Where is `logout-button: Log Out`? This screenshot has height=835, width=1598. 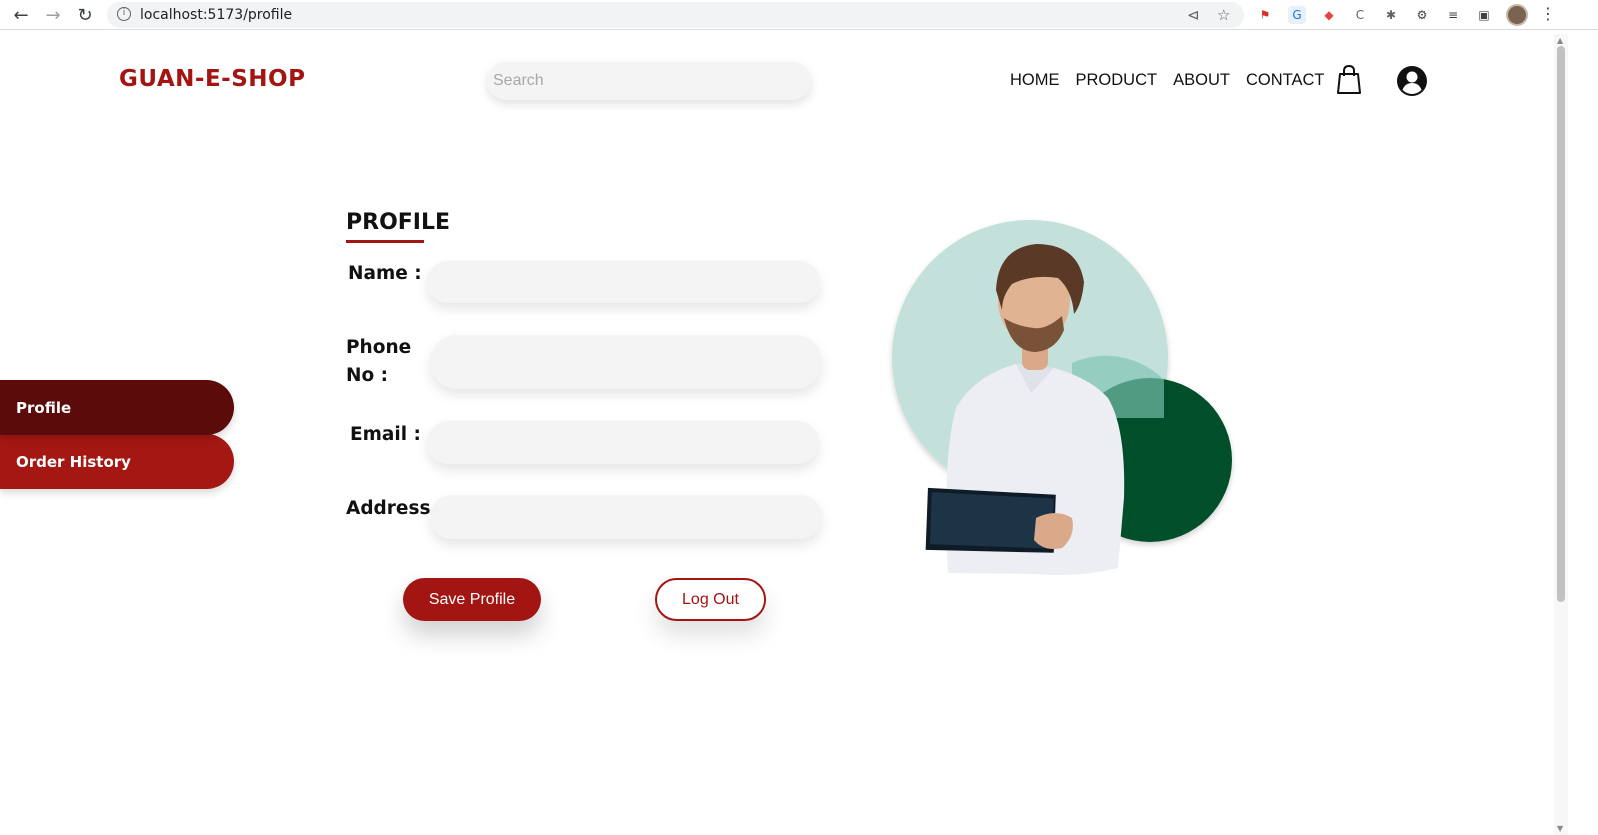 logout-button: Log Out is located at coordinates (710, 599).